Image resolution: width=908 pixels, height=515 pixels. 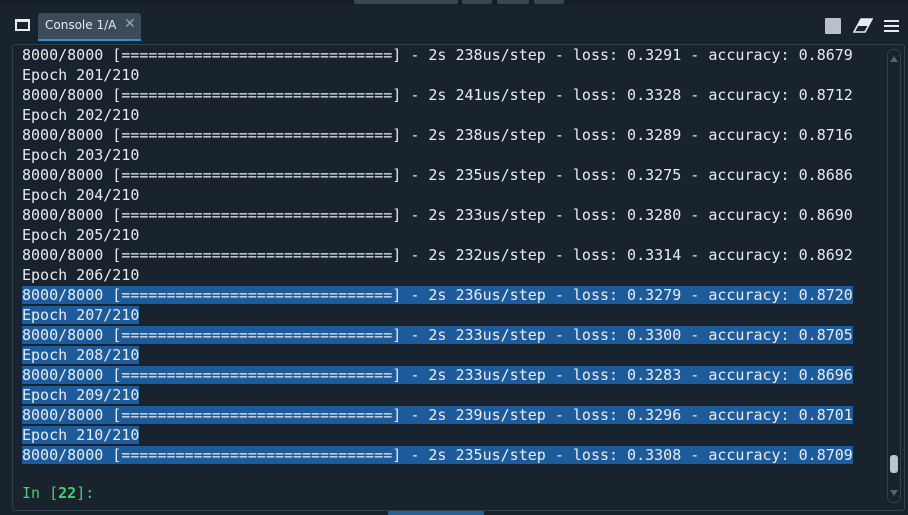 I want to click on output-line-text: Epoch 210/210, so click(x=81, y=435).